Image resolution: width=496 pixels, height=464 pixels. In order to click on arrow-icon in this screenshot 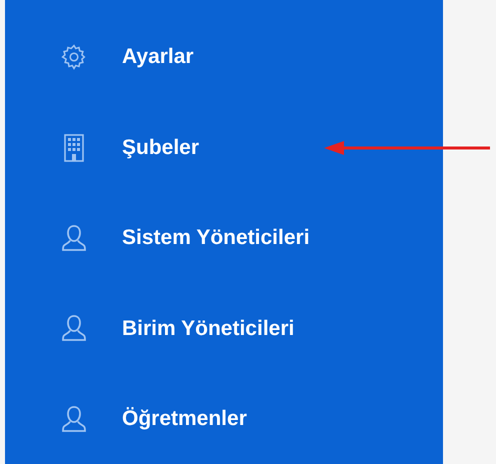, I will do `click(408, 148)`.